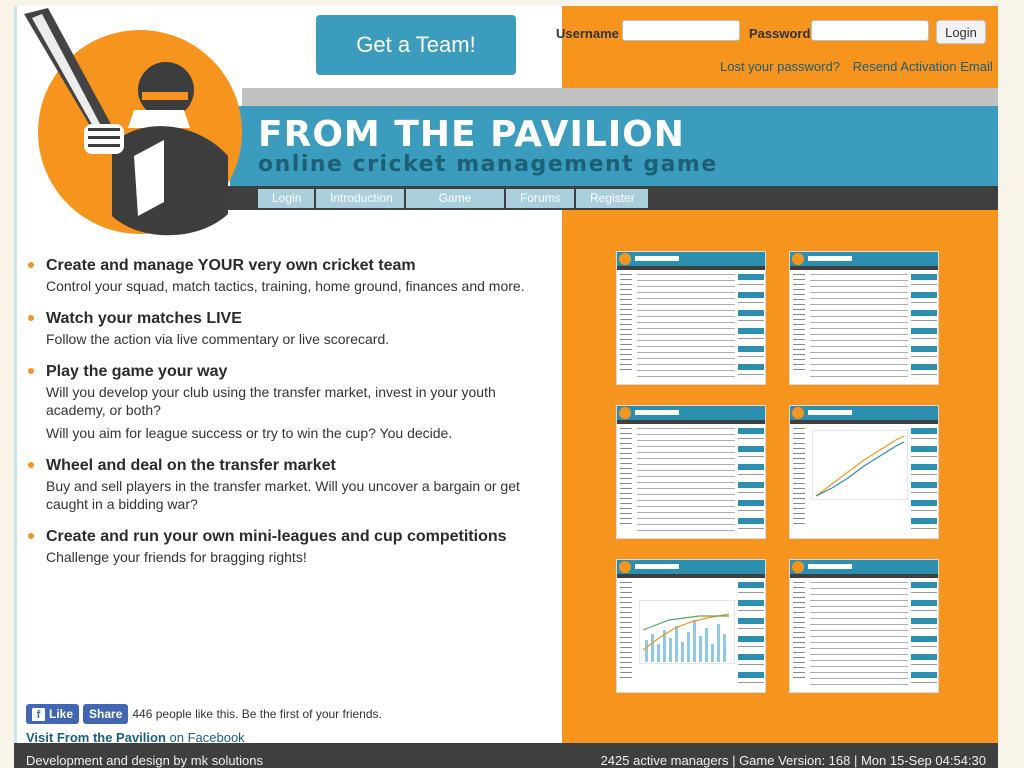 The width and height of the screenshot is (1024, 768). I want to click on login-button: Login, so click(961, 32).